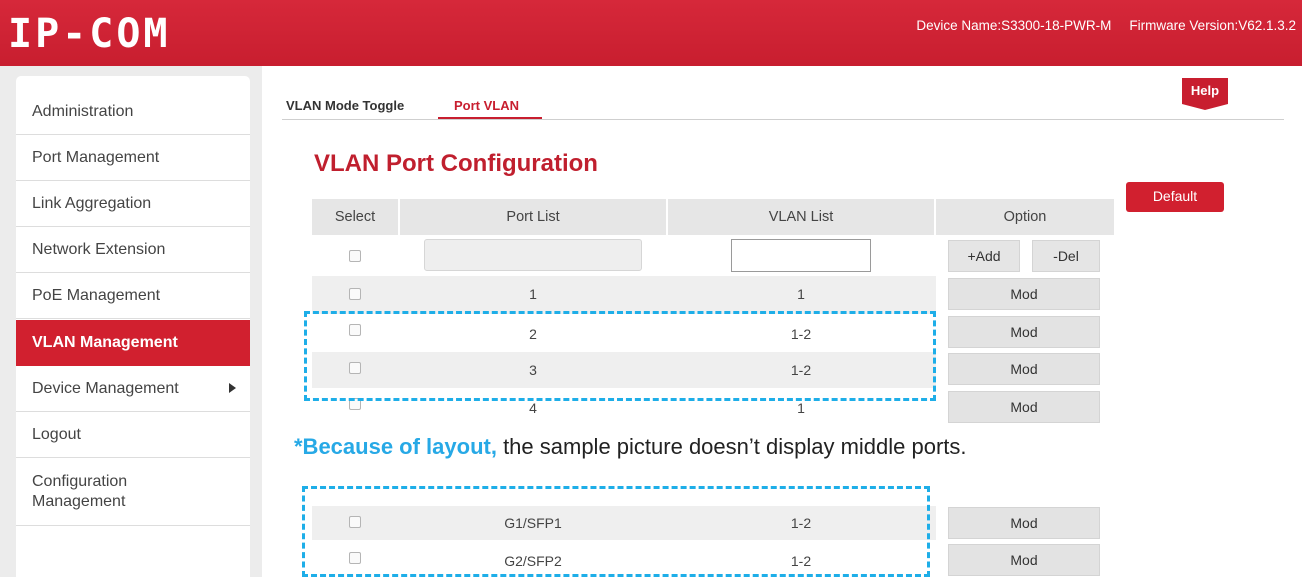 This screenshot has height=577, width=1302. I want to click on add-row-checkbox, so click(355, 256).